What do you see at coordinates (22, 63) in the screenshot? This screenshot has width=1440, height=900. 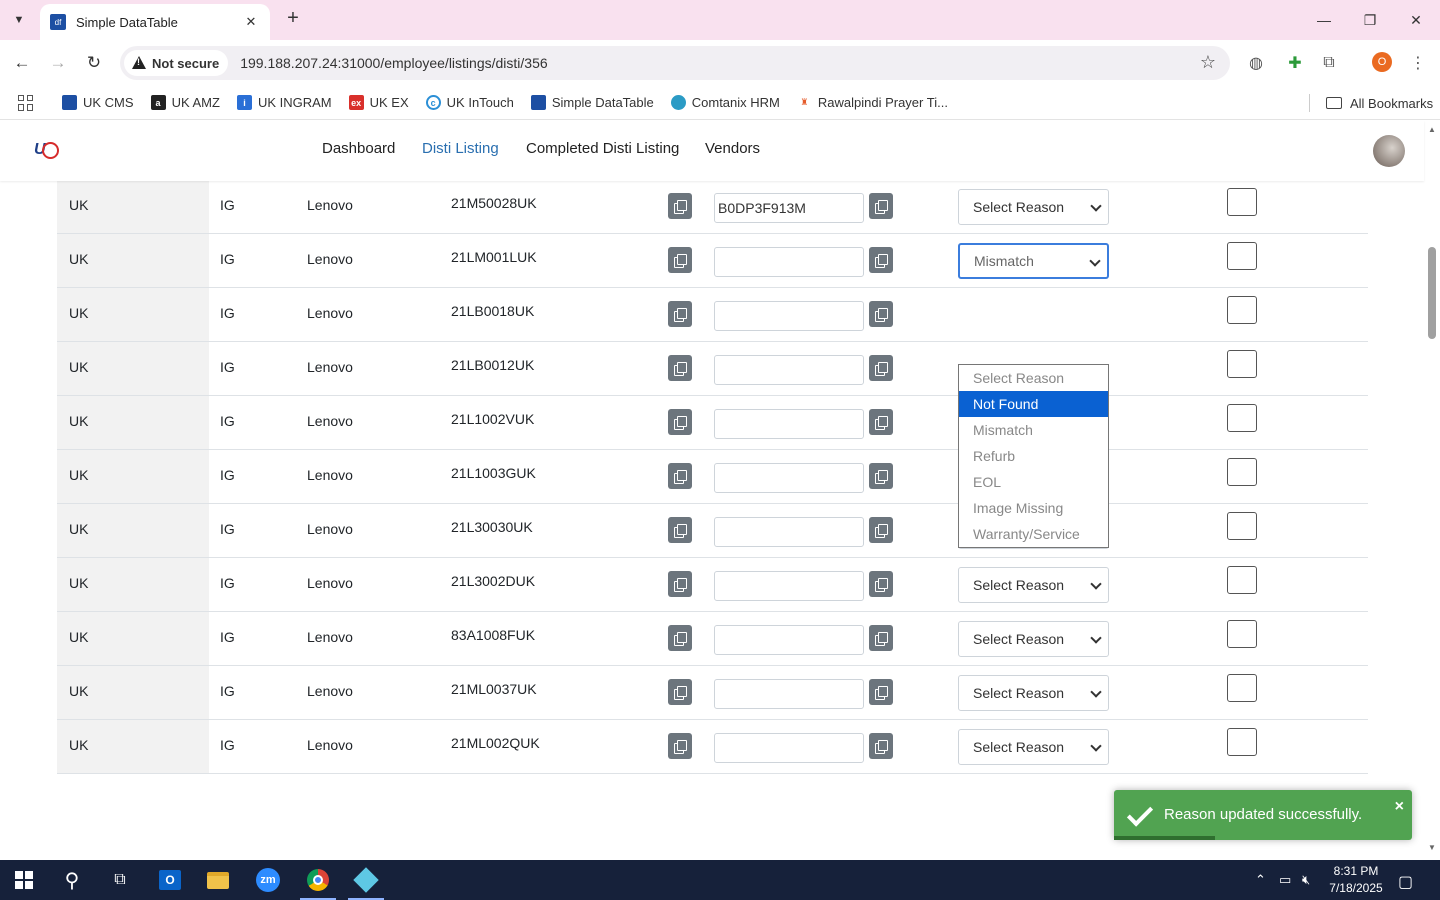 I see `back-arrow-icon: ←` at bounding box center [22, 63].